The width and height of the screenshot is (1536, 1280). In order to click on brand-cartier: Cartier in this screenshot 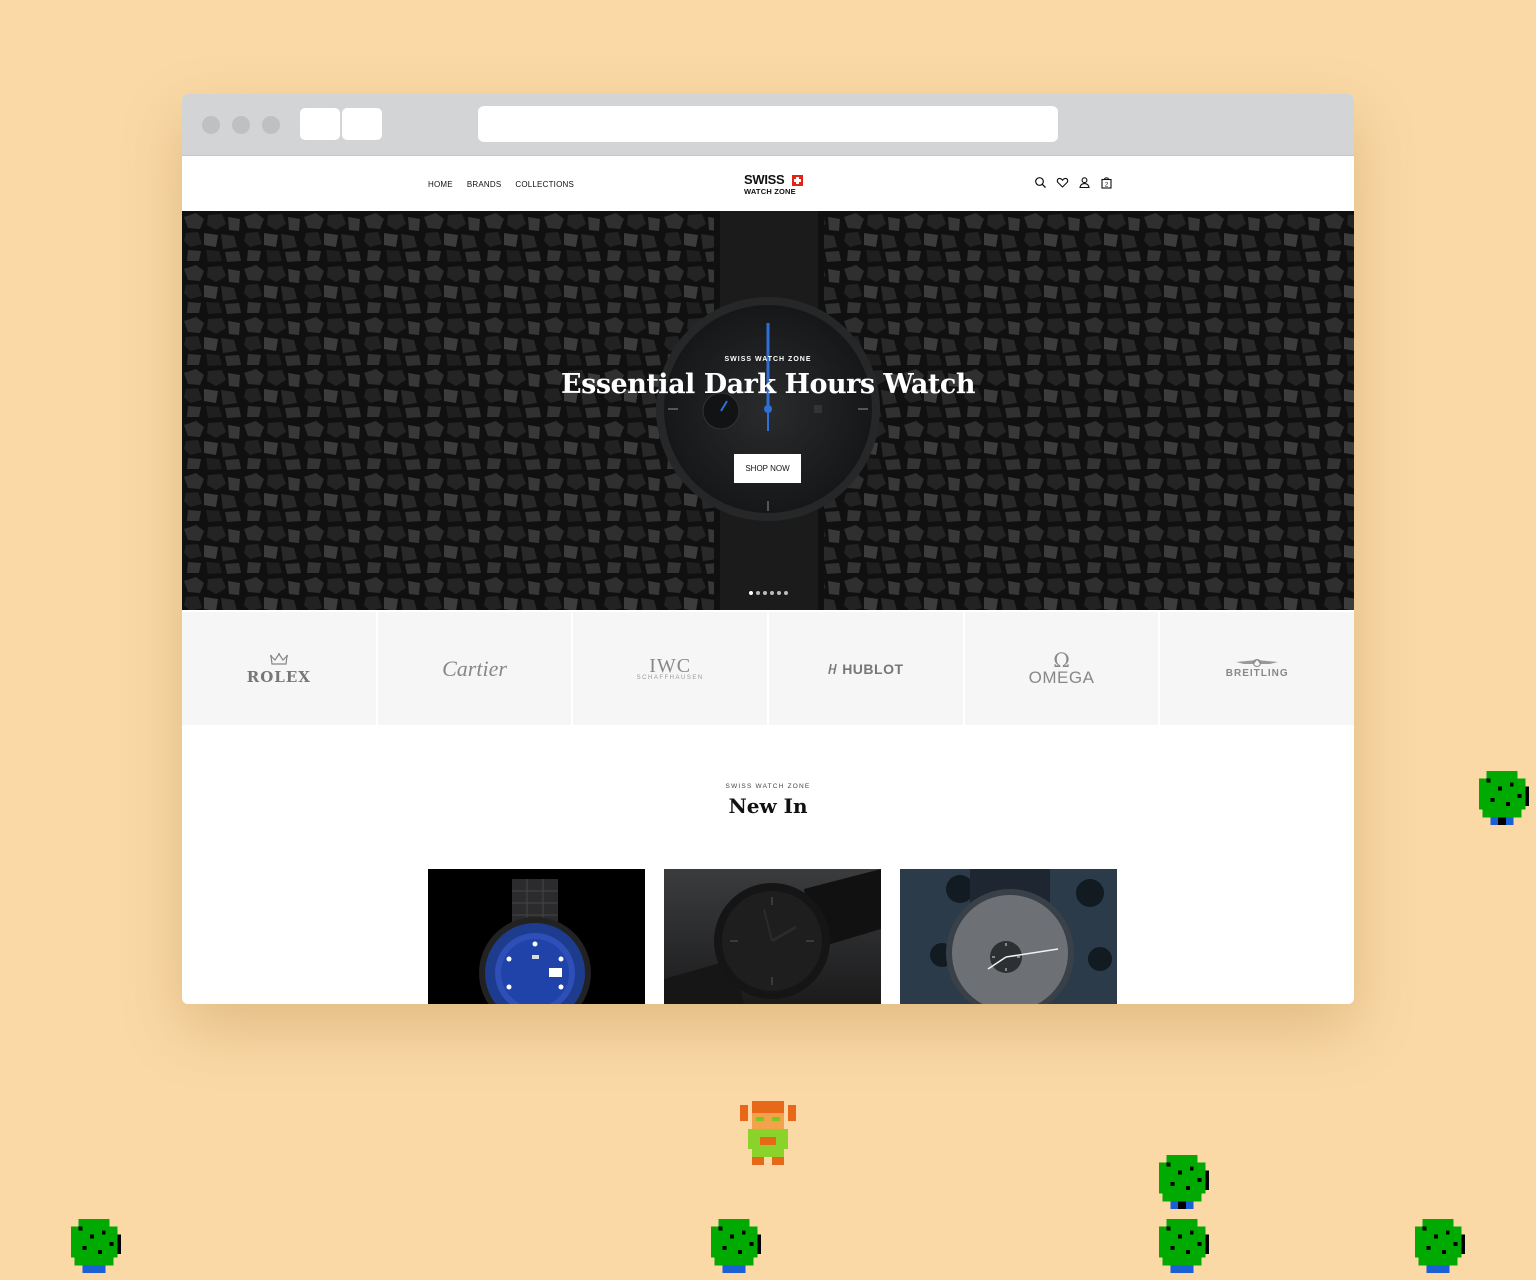, I will do `click(475, 668)`.